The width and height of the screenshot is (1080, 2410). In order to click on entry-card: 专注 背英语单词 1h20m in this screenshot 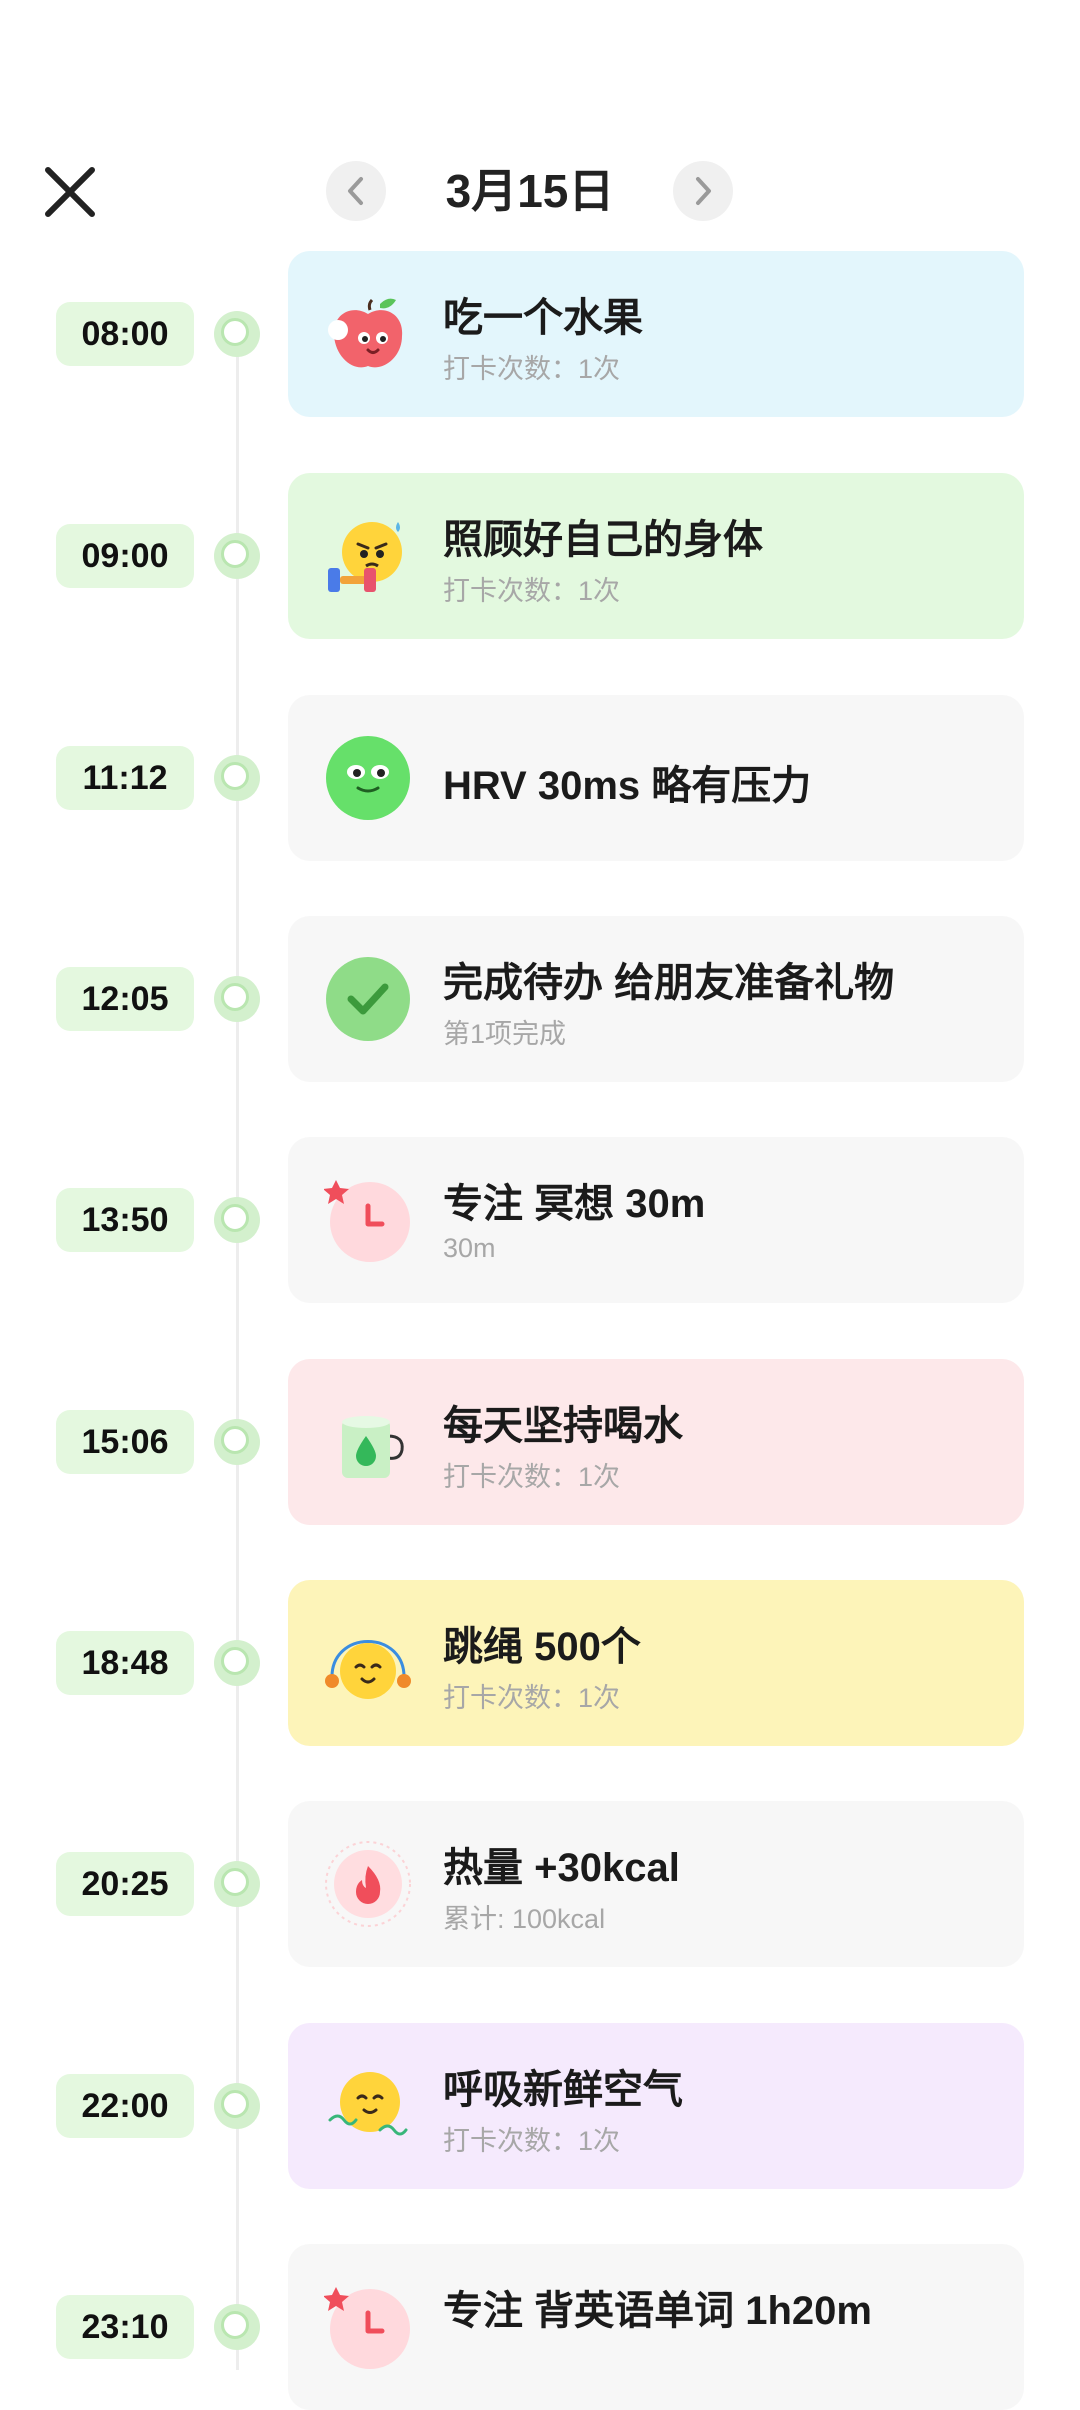, I will do `click(656, 2327)`.